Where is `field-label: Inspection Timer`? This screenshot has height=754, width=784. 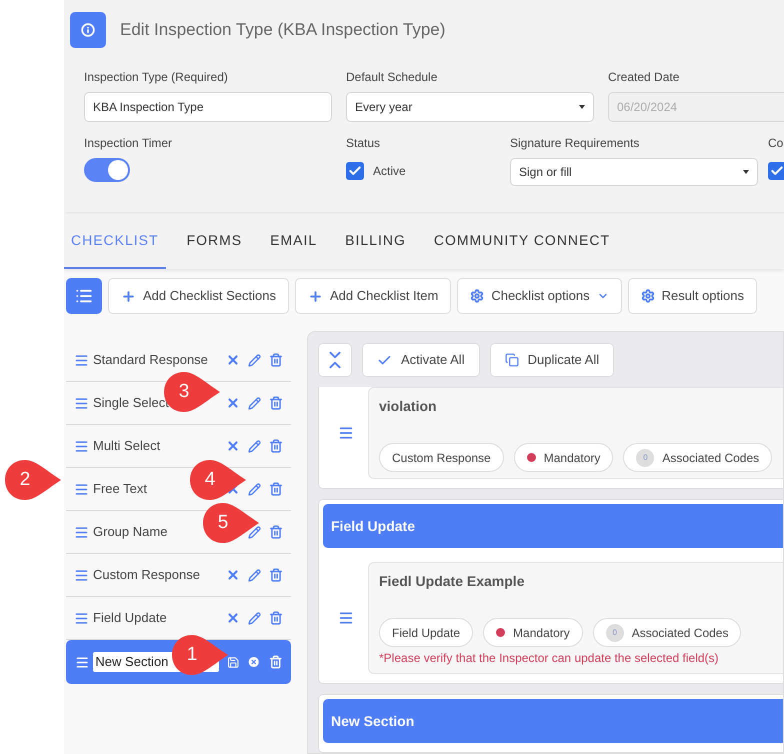
field-label: Inspection Timer is located at coordinates (129, 143).